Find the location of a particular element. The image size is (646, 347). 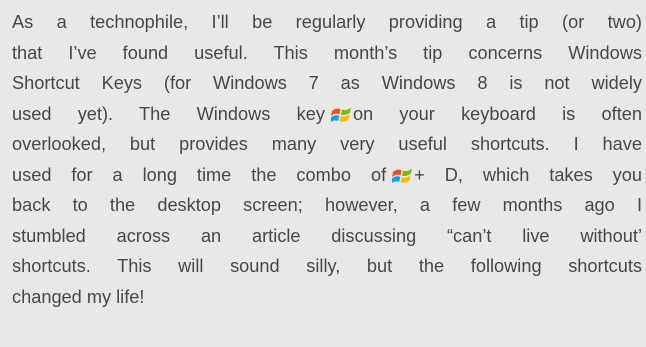

paragraph-line: changed my life! is located at coordinates (78, 296).